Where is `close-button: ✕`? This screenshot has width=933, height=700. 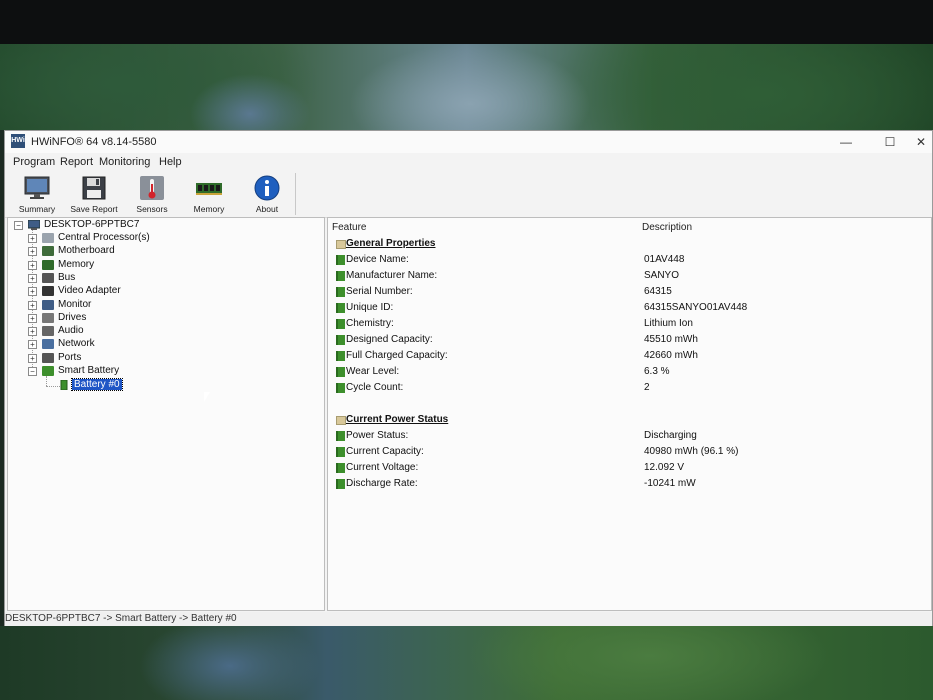
close-button: ✕ is located at coordinates (921, 142).